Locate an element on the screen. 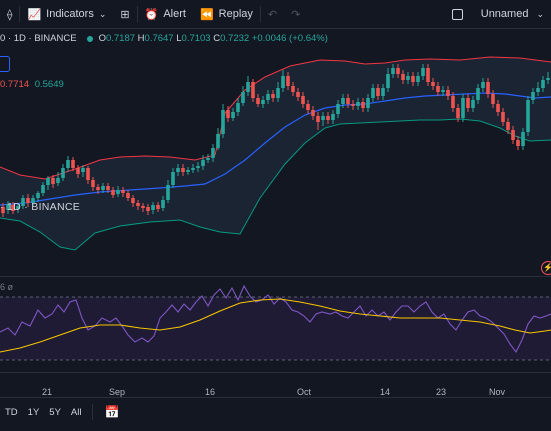 This screenshot has height=431, width=551. alert-badge-icon: ⚡ is located at coordinates (546, 268).